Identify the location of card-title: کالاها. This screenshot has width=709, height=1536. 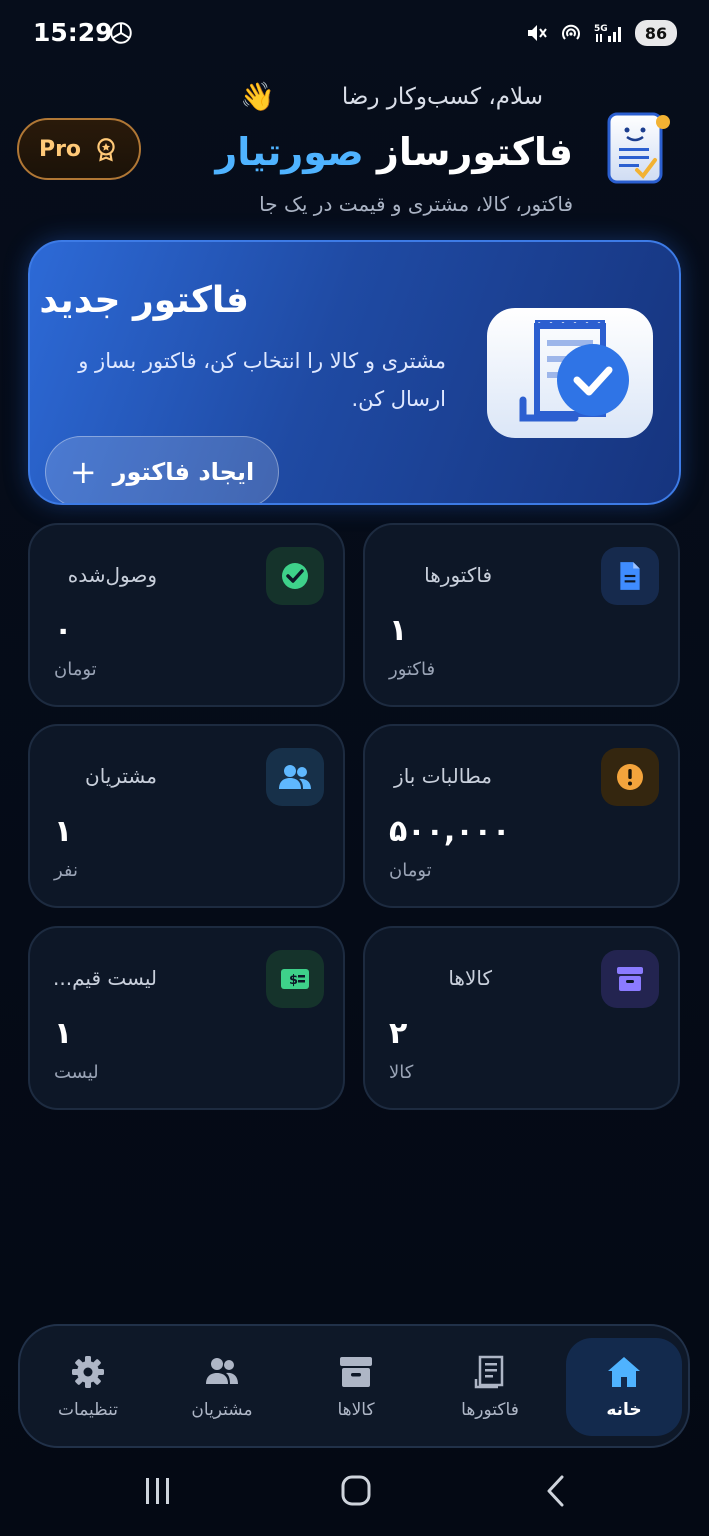
(470, 978).